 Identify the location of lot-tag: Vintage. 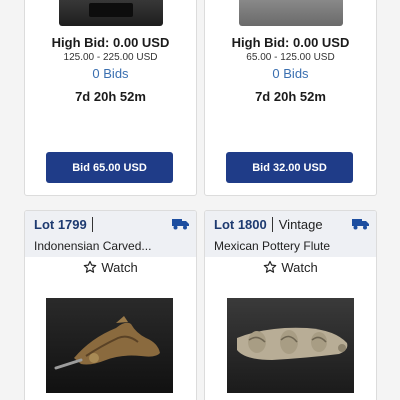
(300, 224).